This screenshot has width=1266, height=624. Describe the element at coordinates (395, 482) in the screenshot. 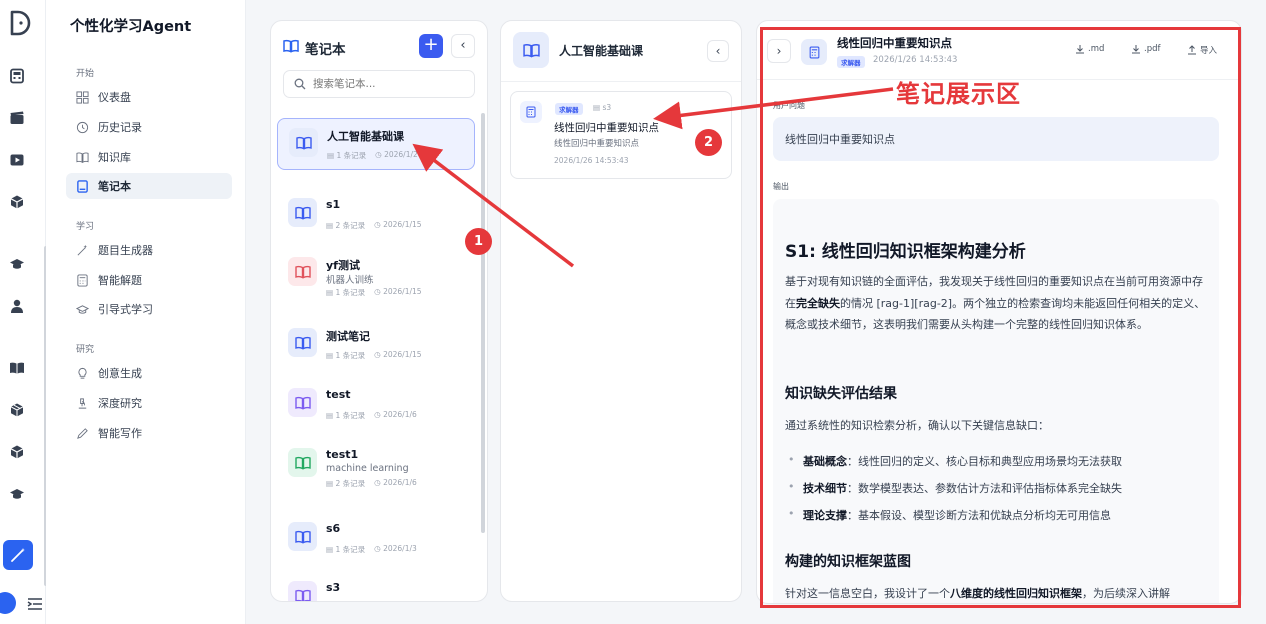

I see `notebook-date: ◷ 2026/1/6` at that location.